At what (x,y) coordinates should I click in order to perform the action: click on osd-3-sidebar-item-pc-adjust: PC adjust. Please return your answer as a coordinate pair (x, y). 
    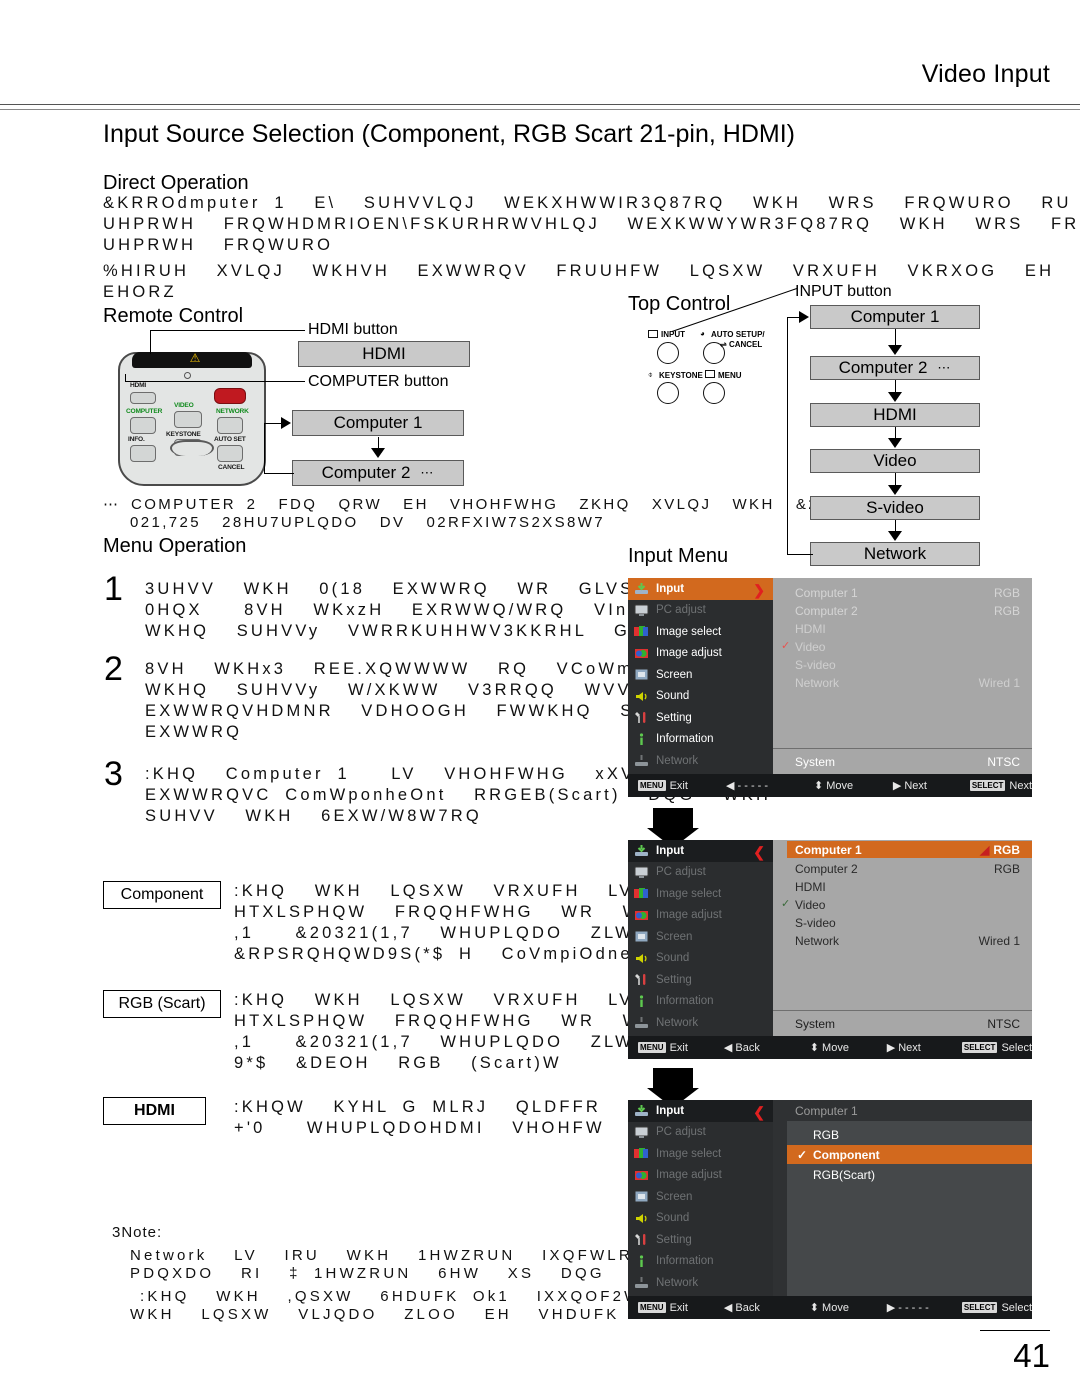
    Looking at the image, I should click on (700, 1133).